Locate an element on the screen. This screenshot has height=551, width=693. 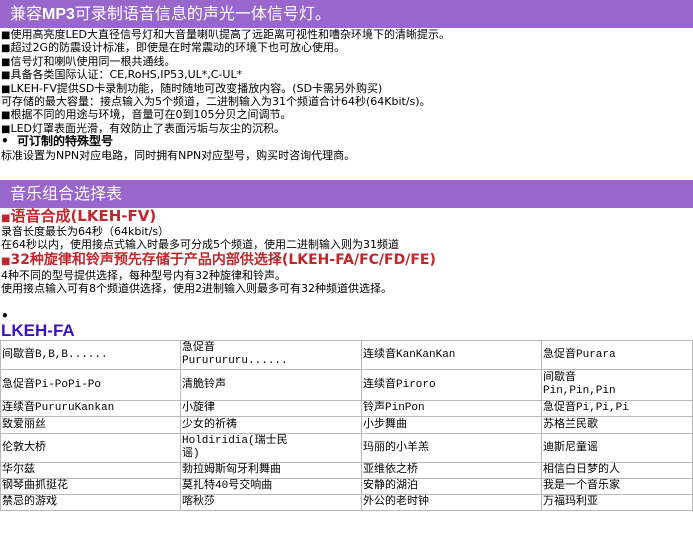
feature-item: LKEH-FV提供SD卡录制功能，随时随地可改变播放内容。(SD卡需另外购买) is located at coordinates (347, 88).